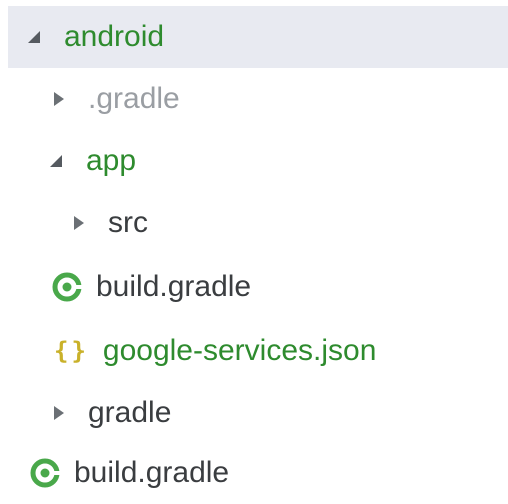  I want to click on tree-item-label: gradle, so click(130, 412).